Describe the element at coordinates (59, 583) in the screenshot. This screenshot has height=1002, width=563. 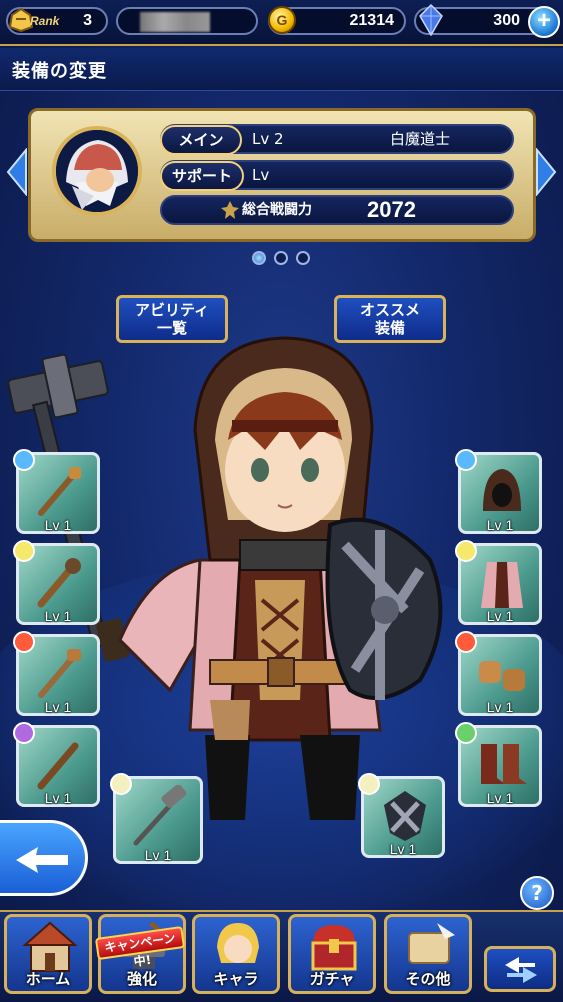
I see `club-icon` at that location.